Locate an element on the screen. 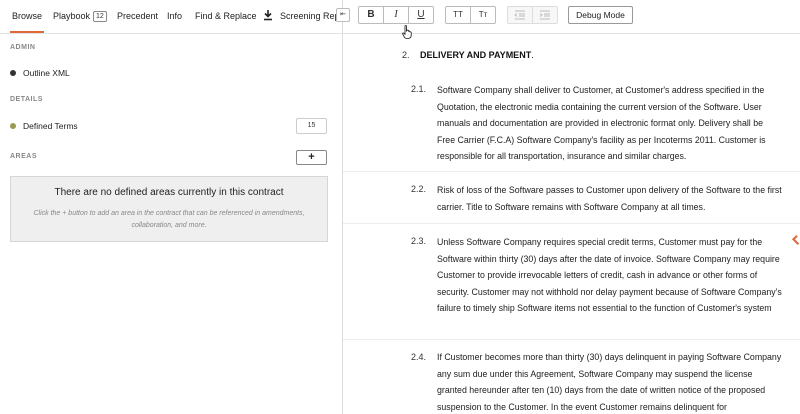  clause-number: 2.1. is located at coordinates (419, 89).